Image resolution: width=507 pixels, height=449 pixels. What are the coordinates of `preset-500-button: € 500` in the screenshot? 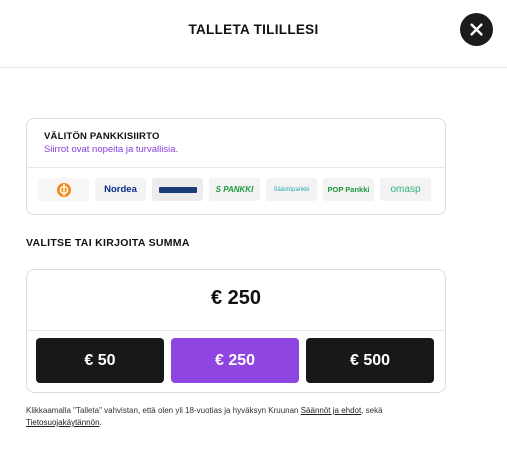 It's located at (370, 360).